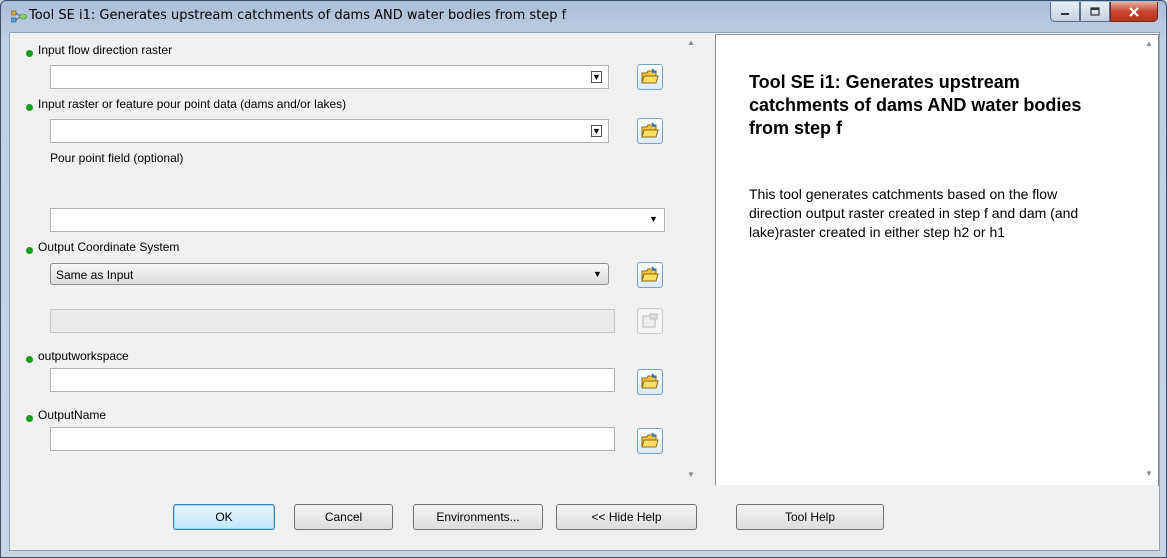 The image size is (1167, 558). I want to click on hide-help-button: << Hide Help, so click(626, 517).